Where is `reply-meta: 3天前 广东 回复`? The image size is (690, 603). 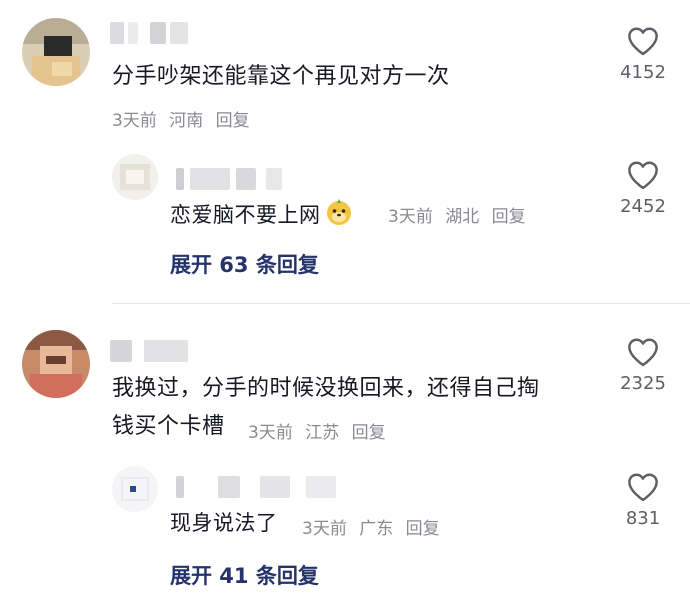
reply-meta: 3天前 广东 回复 is located at coordinates (374, 526).